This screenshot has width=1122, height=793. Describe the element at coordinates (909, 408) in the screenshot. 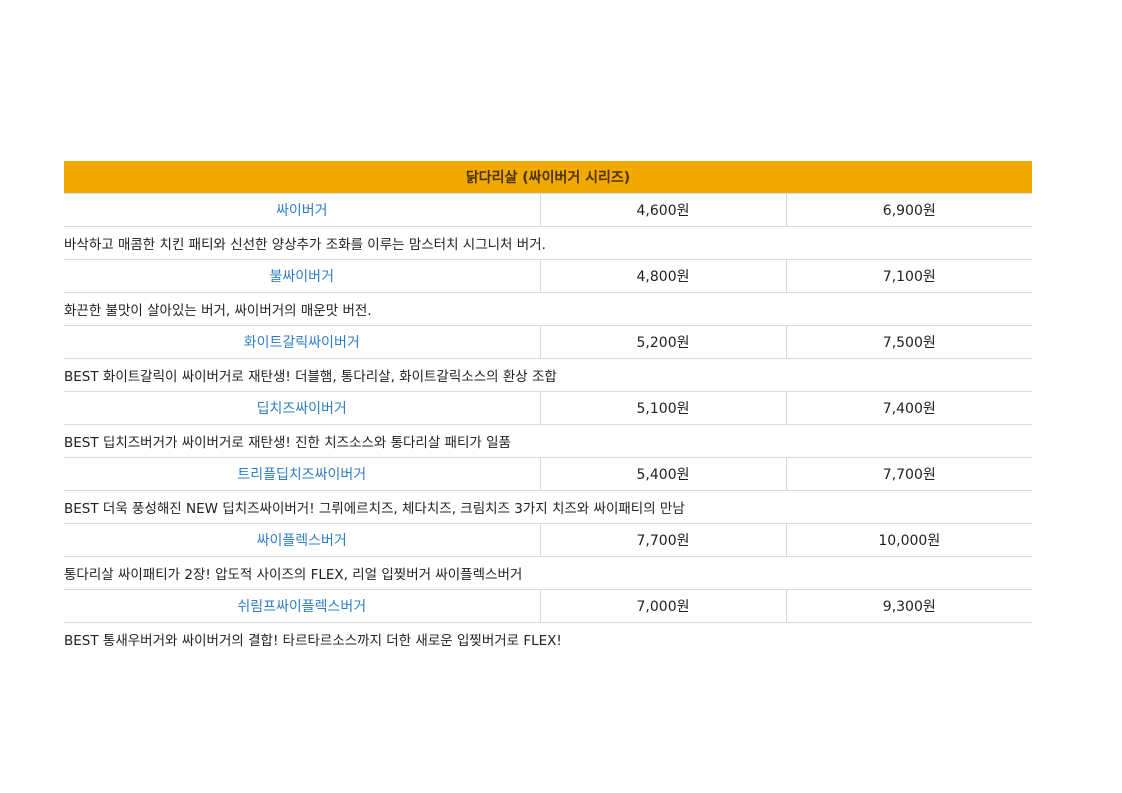

I see `set-price: 7,400원` at that location.